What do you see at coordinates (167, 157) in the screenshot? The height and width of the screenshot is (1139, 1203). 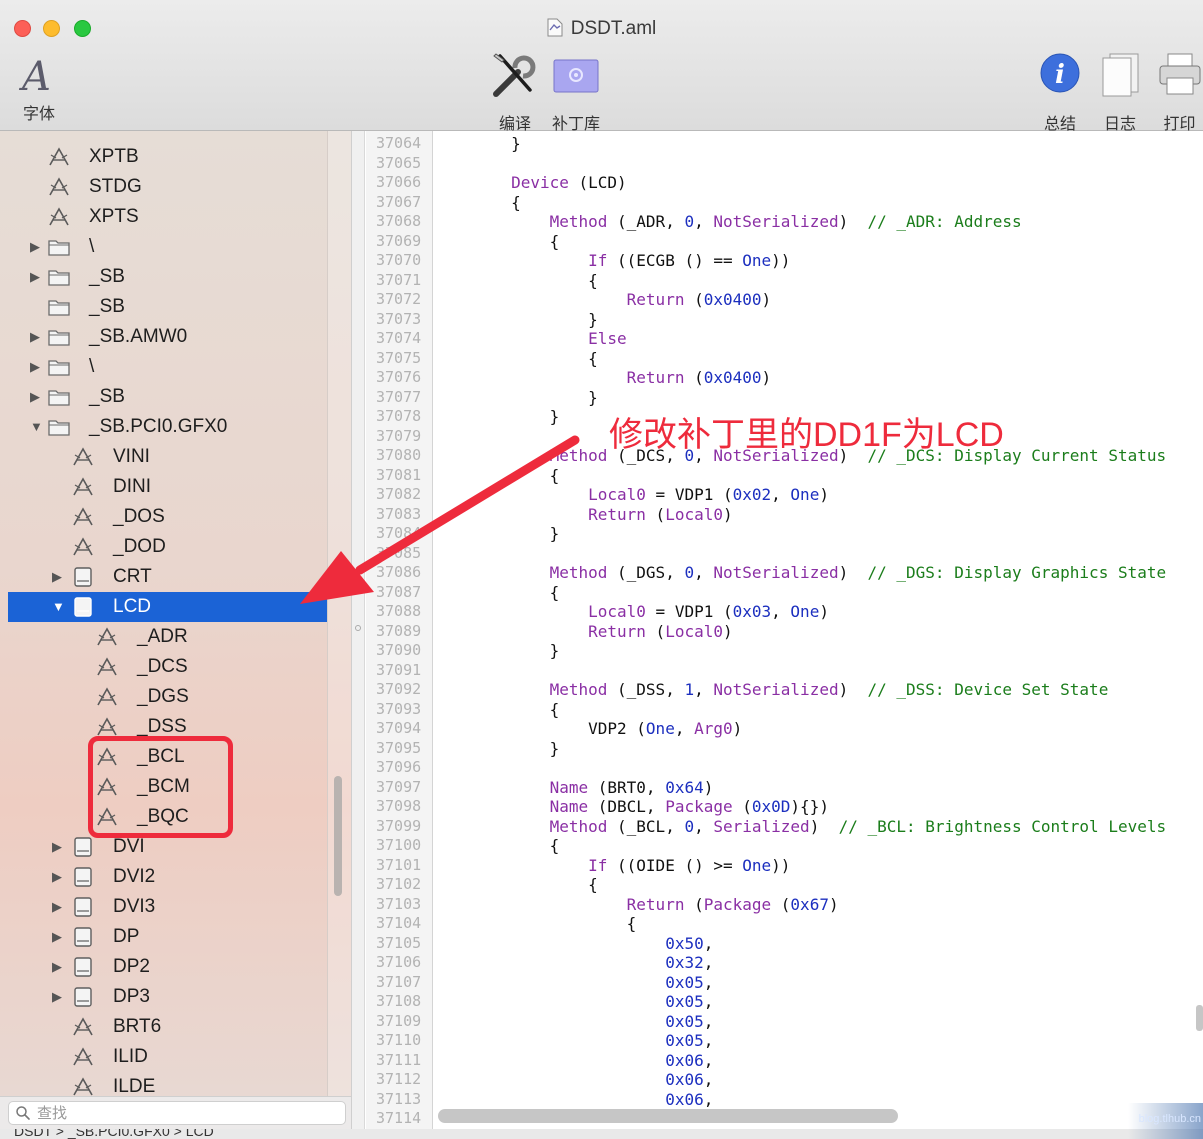 I see `tree-row-xptb: XPTB` at bounding box center [167, 157].